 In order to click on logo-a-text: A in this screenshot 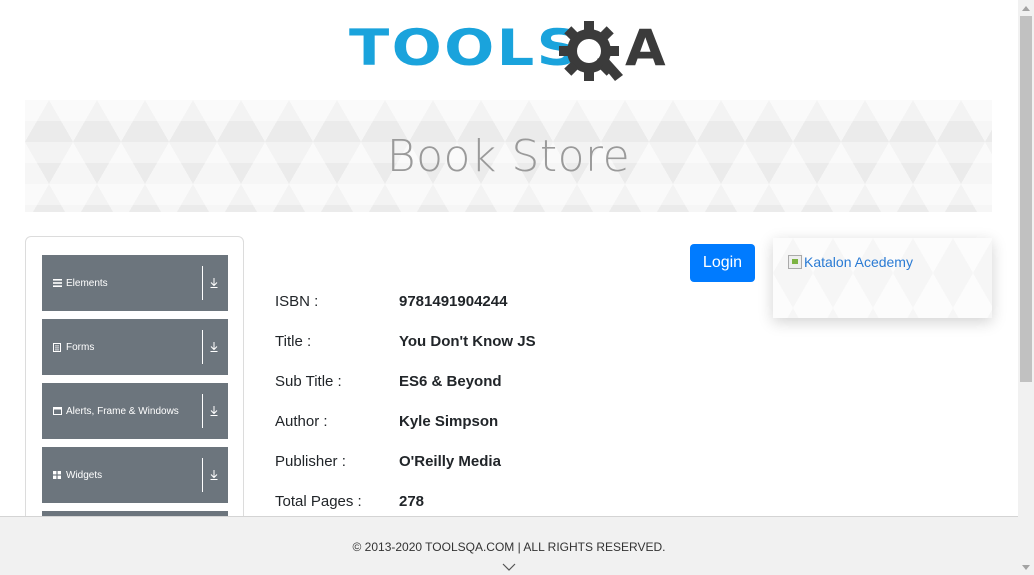, I will do `click(645, 48)`.